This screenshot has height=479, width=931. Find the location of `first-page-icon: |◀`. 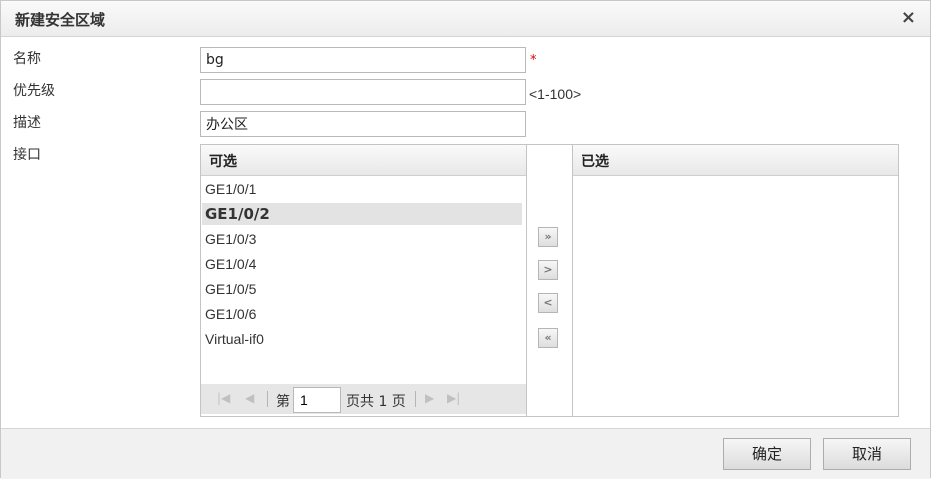

first-page-icon: |◀ is located at coordinates (223, 398).